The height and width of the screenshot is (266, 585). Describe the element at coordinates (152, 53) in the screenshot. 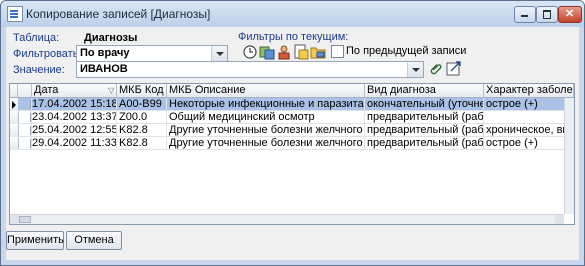

I see `filter-combo: По врачу` at that location.